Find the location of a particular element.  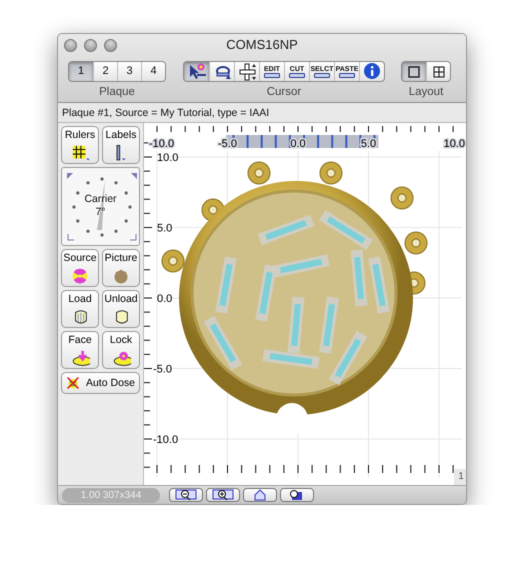

layout-button is located at coordinates (414, 71).